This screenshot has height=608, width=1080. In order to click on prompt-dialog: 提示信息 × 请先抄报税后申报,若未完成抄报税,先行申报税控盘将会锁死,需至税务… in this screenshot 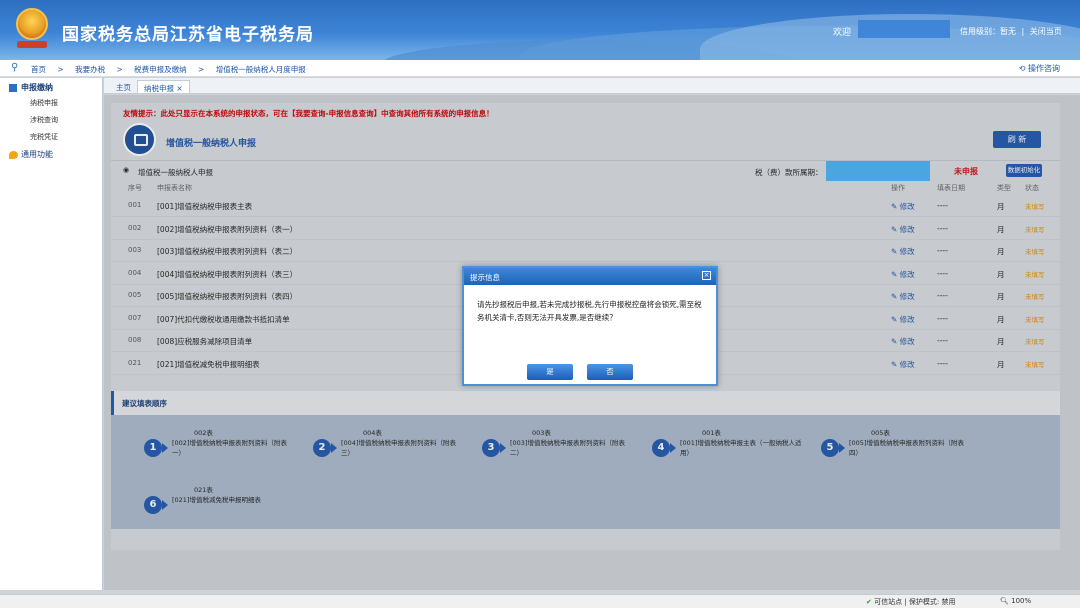, I will do `click(590, 326)`.